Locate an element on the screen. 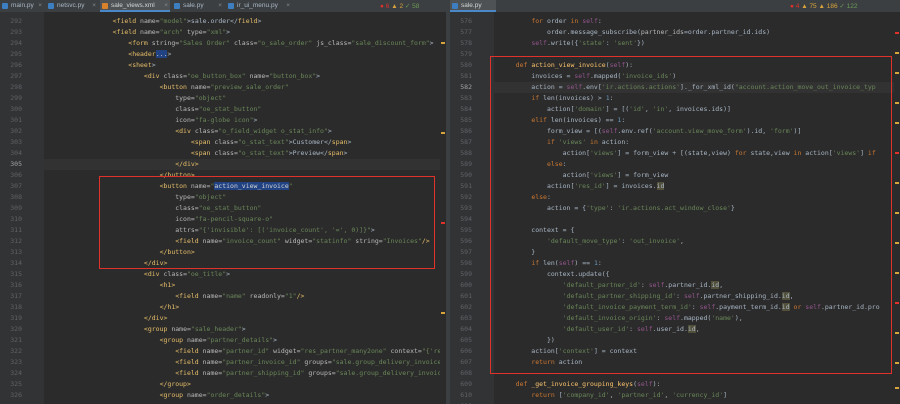  tab-0: main.py × is located at coordinates (22, 6).